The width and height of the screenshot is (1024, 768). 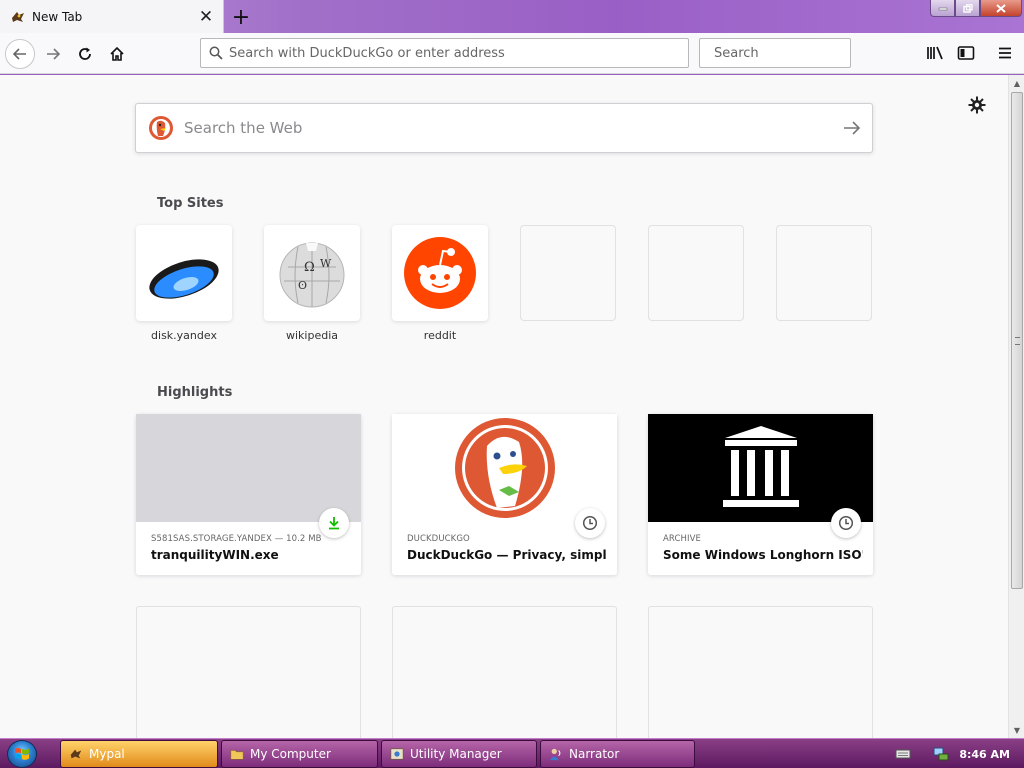 What do you see at coordinates (903, 754) in the screenshot?
I see `keyboard-icon` at bounding box center [903, 754].